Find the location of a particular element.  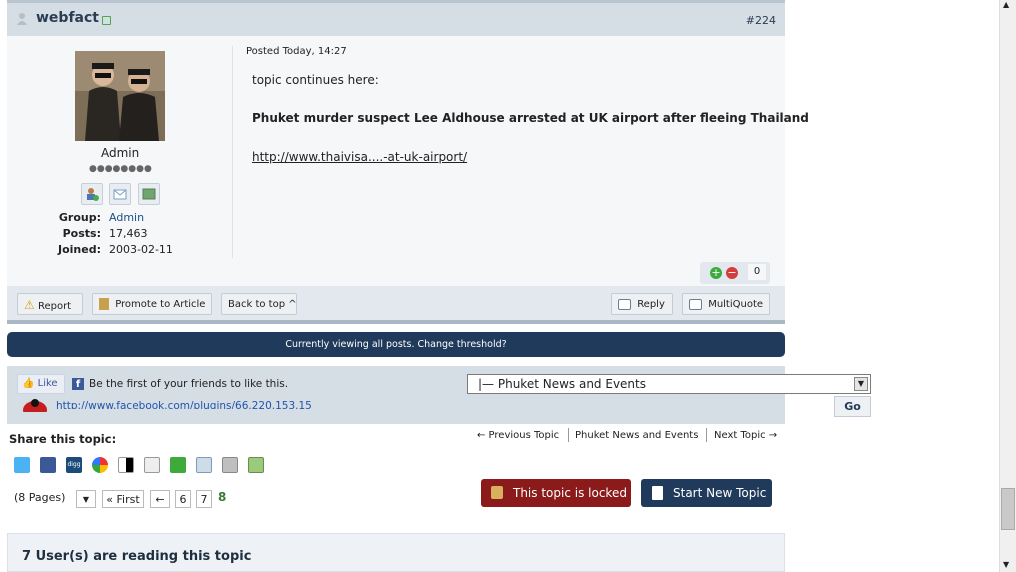

facebook-icon: f is located at coordinates (78, 384).